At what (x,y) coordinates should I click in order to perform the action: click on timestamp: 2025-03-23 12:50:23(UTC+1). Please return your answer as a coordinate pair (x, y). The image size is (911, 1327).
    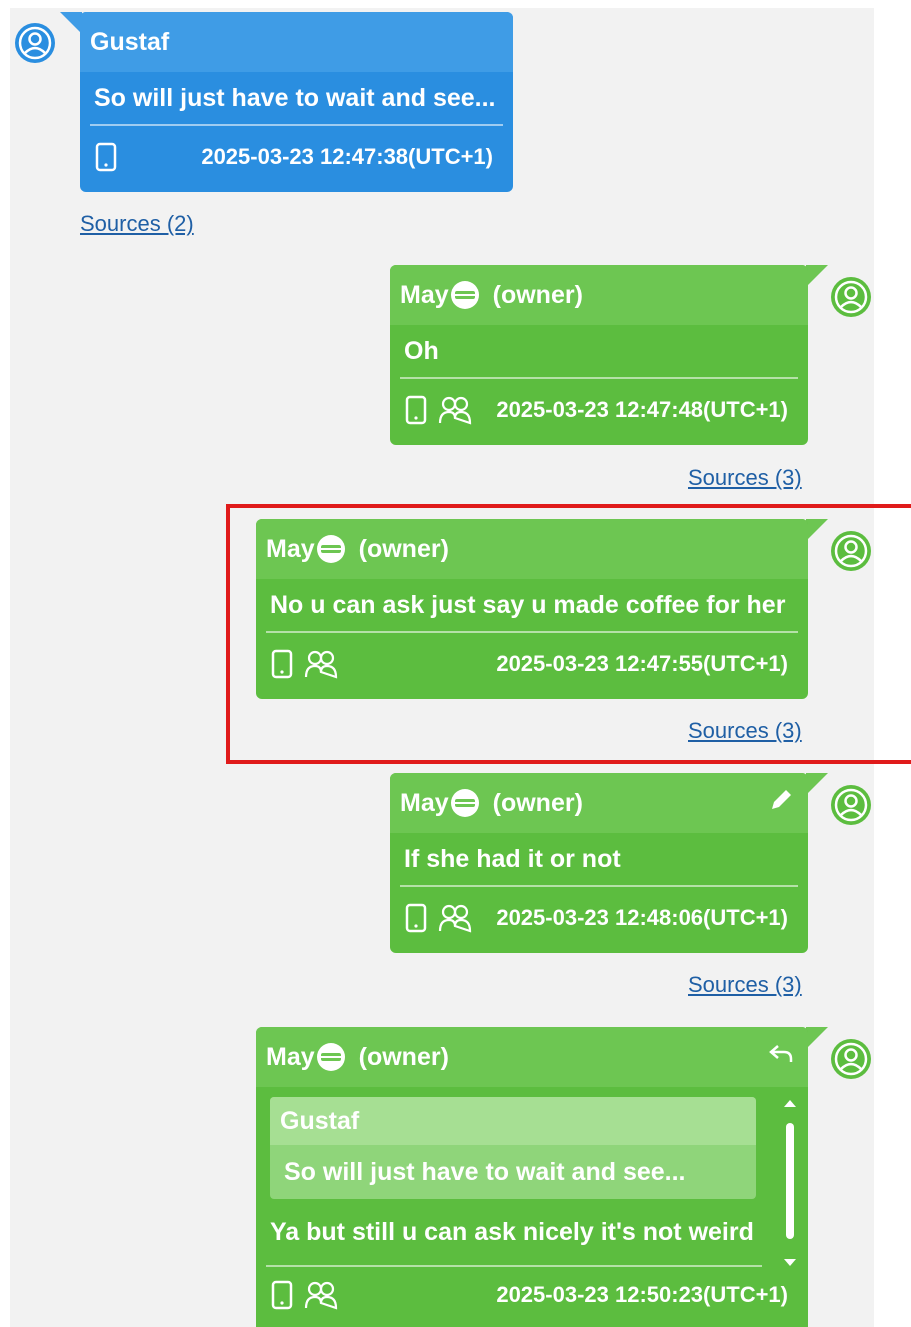
    Looking at the image, I should click on (642, 1294).